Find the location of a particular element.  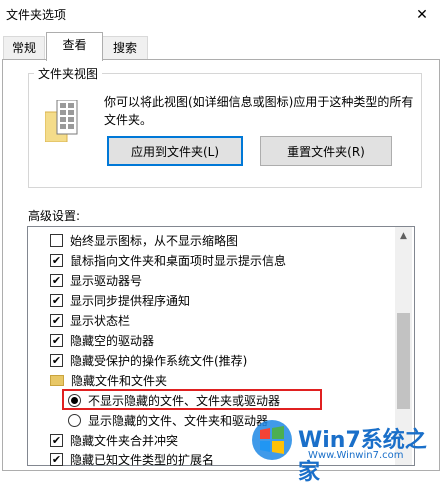

title-bar: 文件夹选项 ✕ is located at coordinates (220, 15).